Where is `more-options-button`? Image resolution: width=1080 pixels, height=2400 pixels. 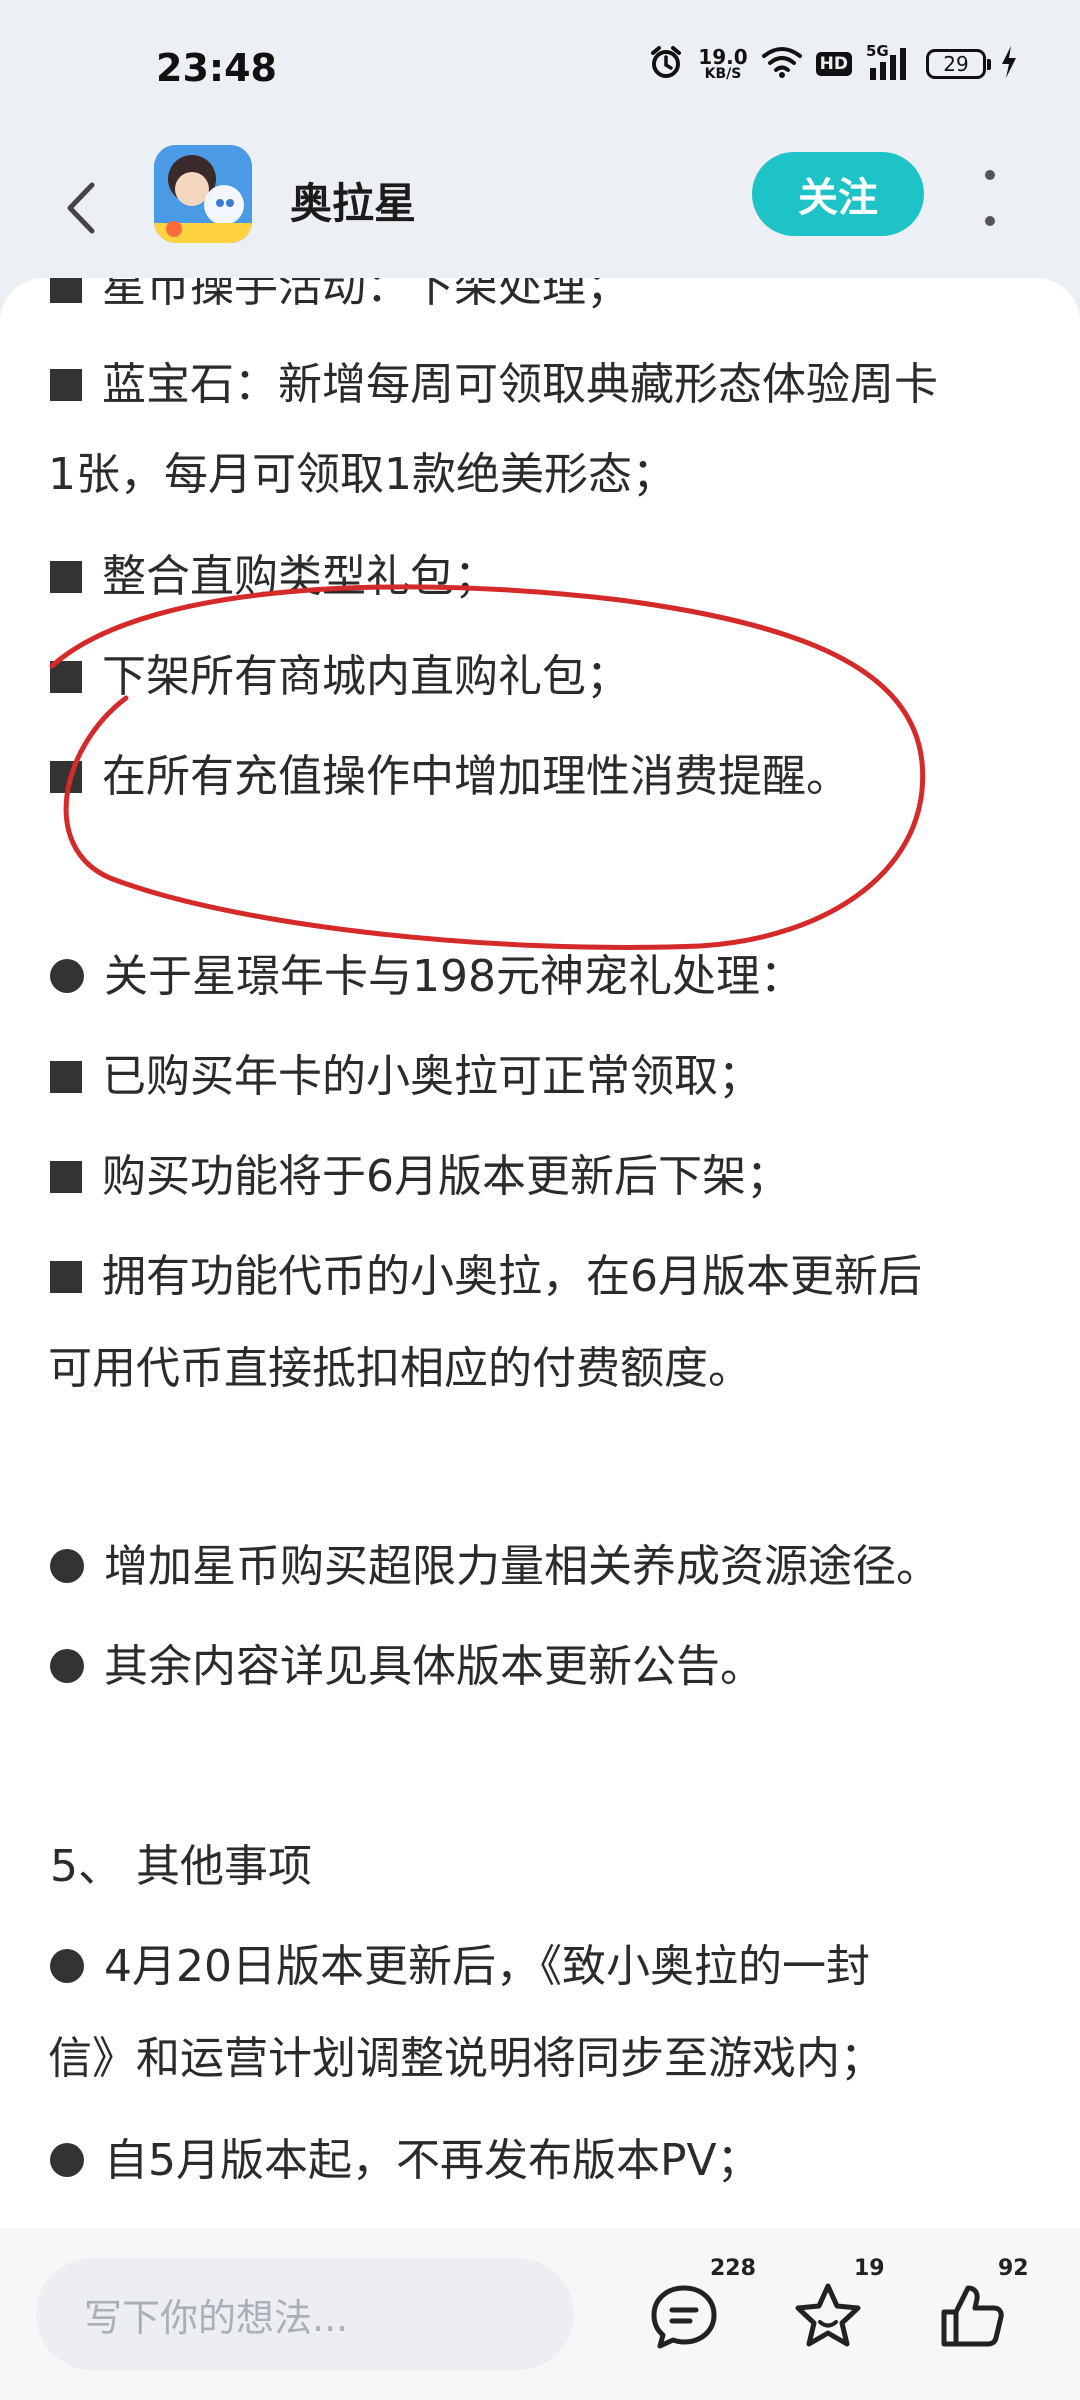 more-options-button is located at coordinates (990, 198).